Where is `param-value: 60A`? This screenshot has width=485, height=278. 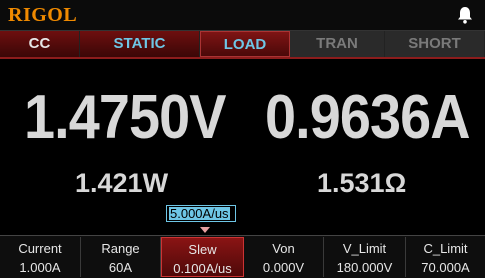
param-value: 60A is located at coordinates (120, 267).